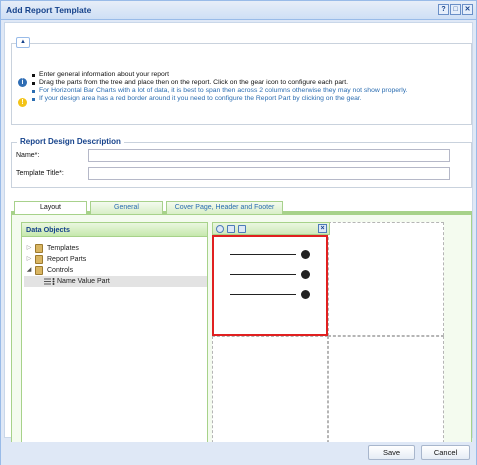  I want to click on name-value-part-icon, so click(49, 281).